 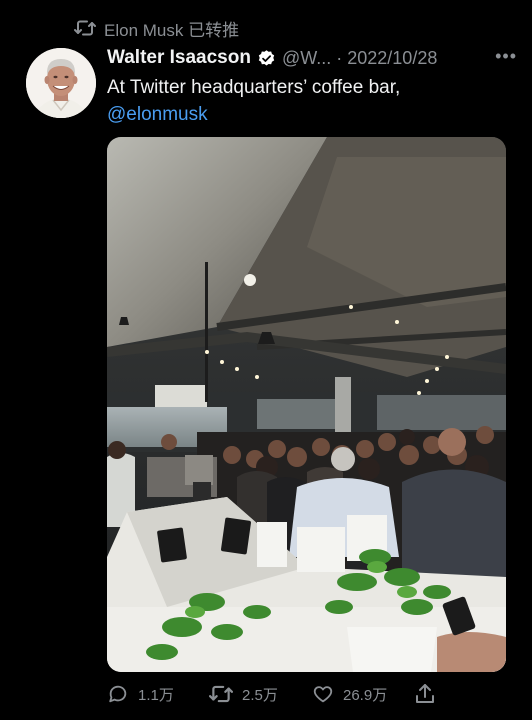 I want to click on retweet-button: 2.5万, so click(x=243, y=694).